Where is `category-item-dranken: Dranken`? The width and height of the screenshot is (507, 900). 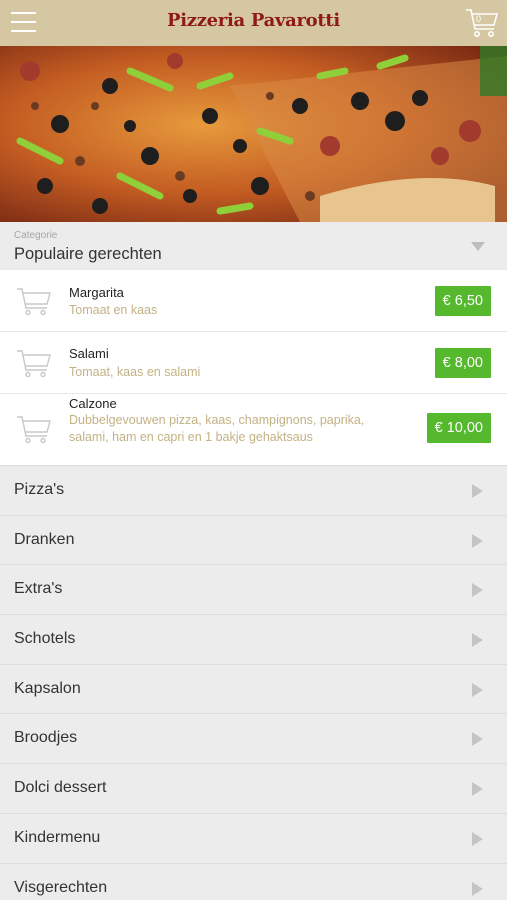
category-item-dranken: Dranken is located at coordinates (253, 539).